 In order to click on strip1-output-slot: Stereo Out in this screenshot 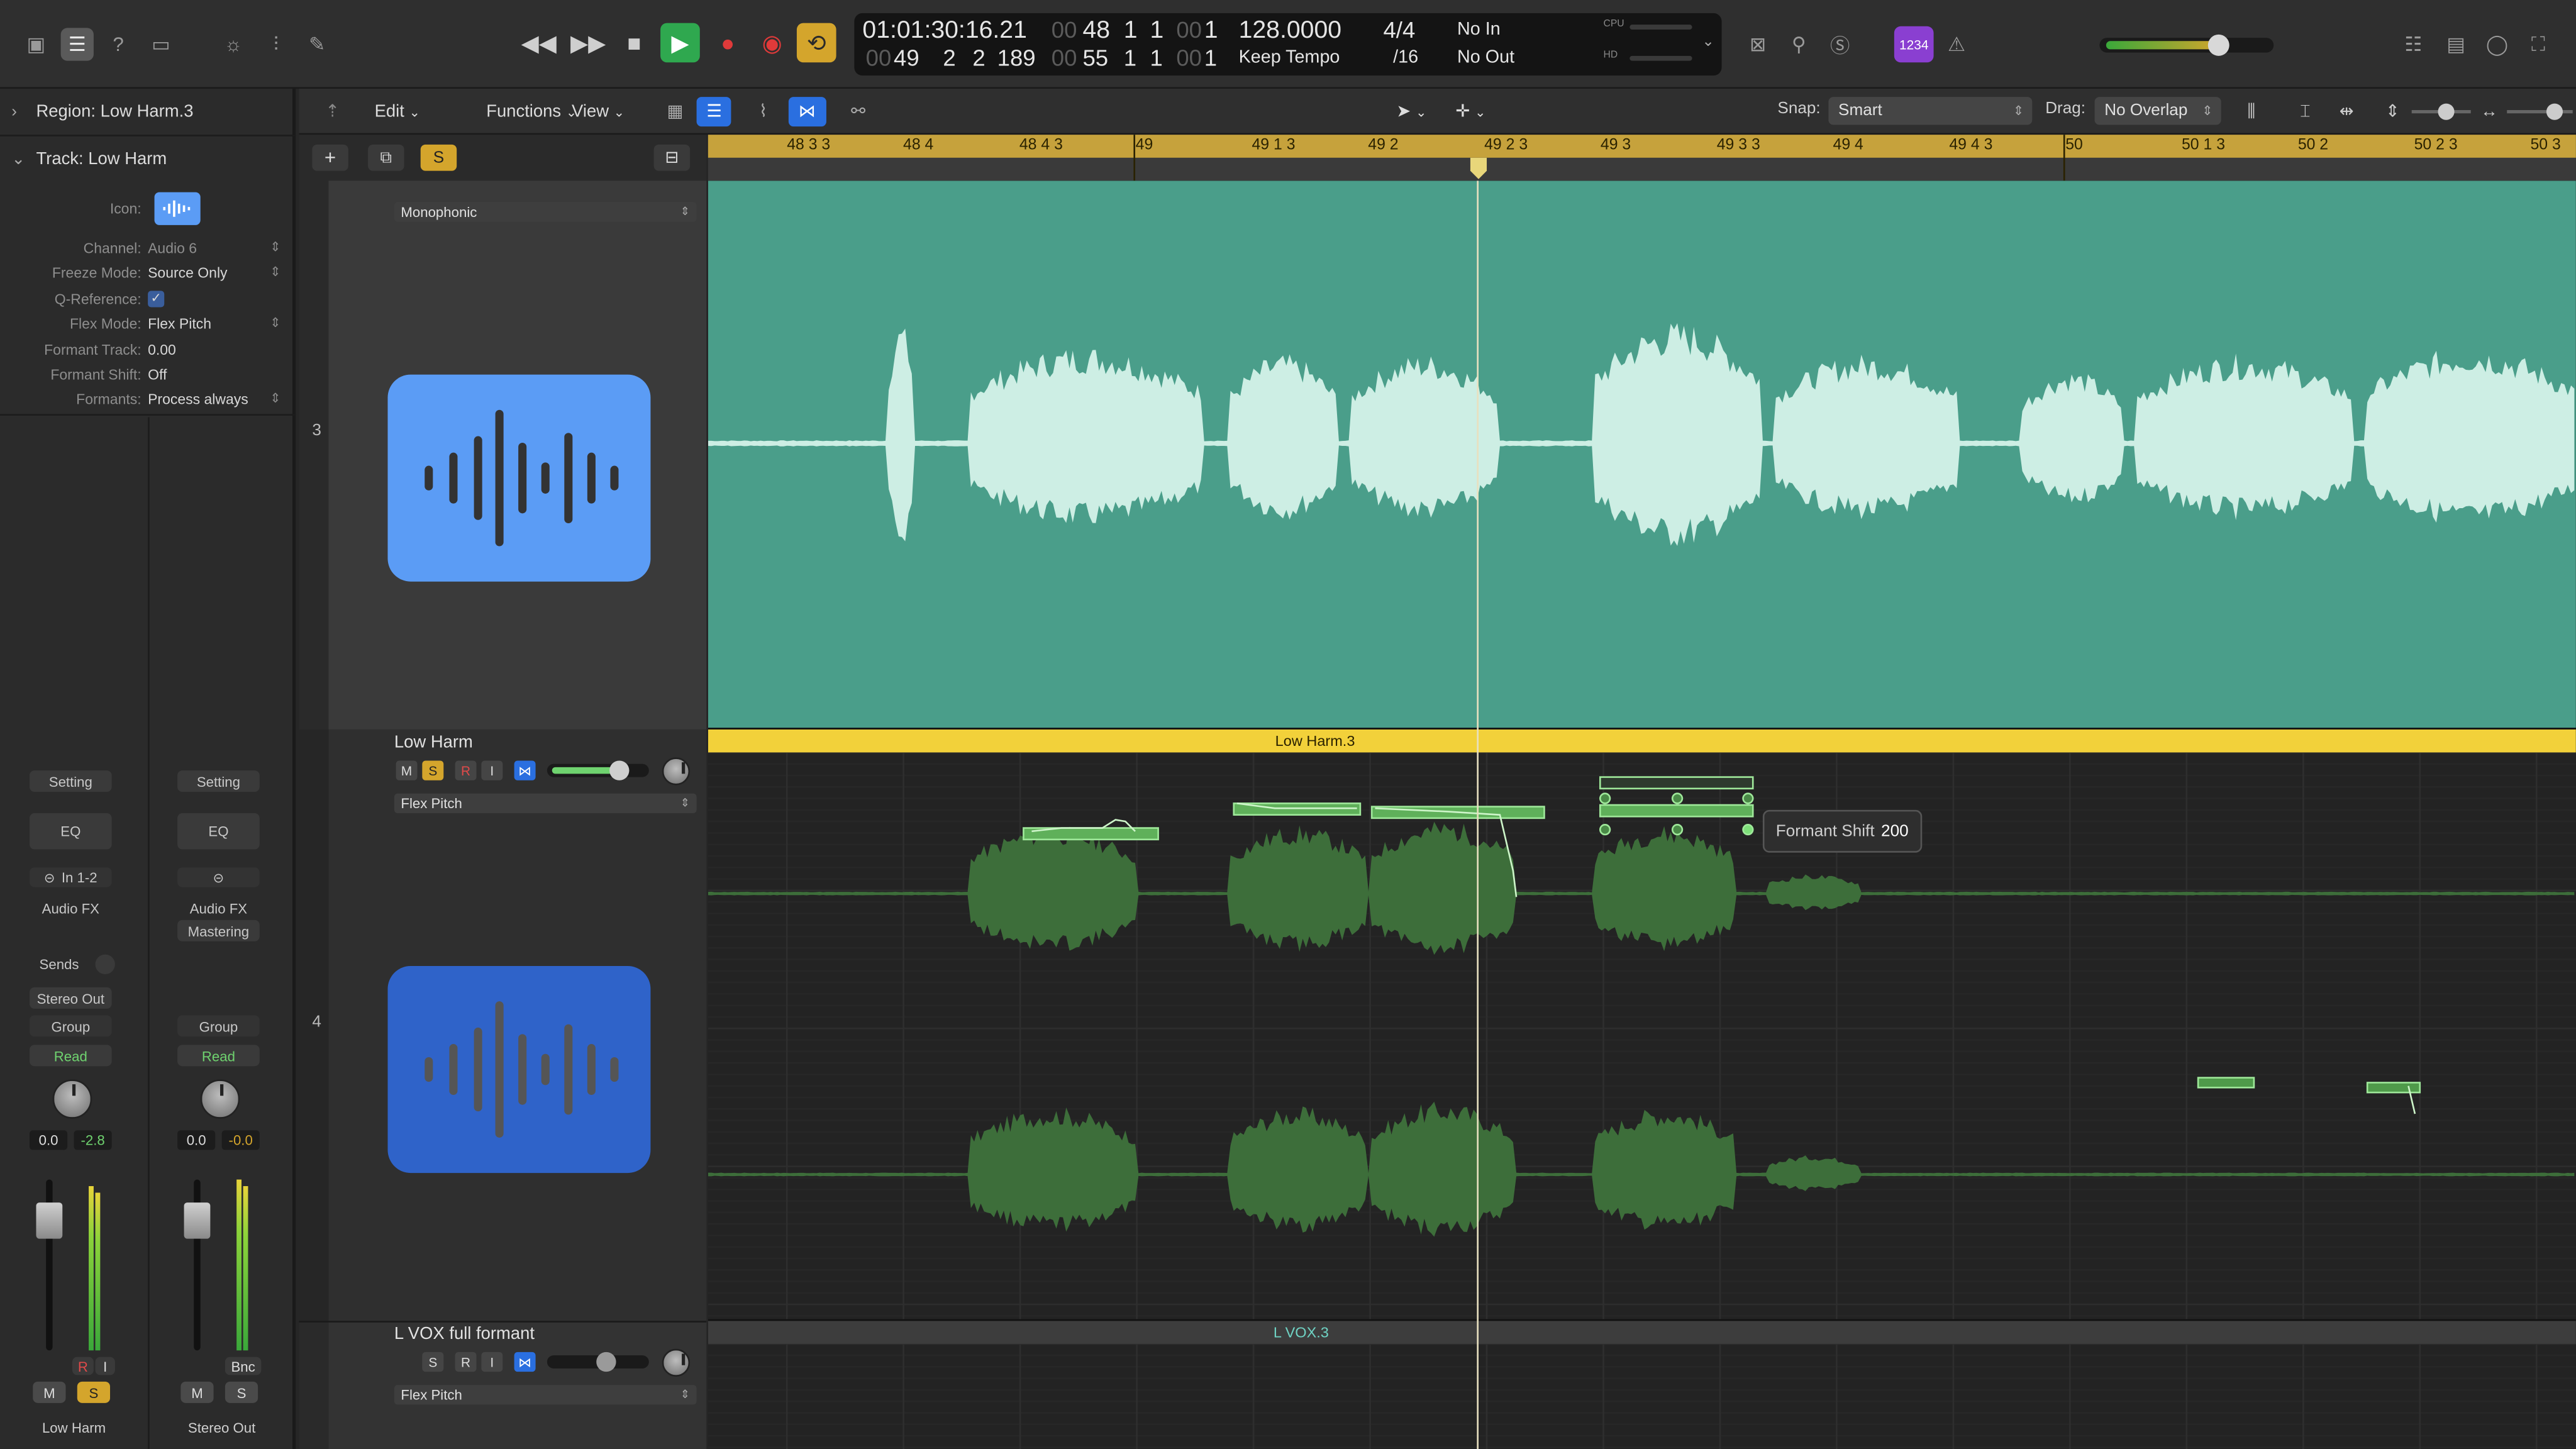, I will do `click(71, 998)`.